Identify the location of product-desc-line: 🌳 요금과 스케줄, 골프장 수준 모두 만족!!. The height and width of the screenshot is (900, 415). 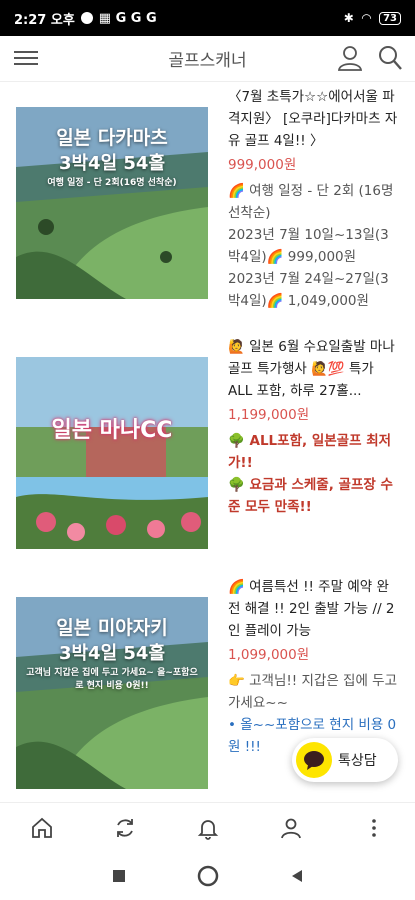
(310, 496).